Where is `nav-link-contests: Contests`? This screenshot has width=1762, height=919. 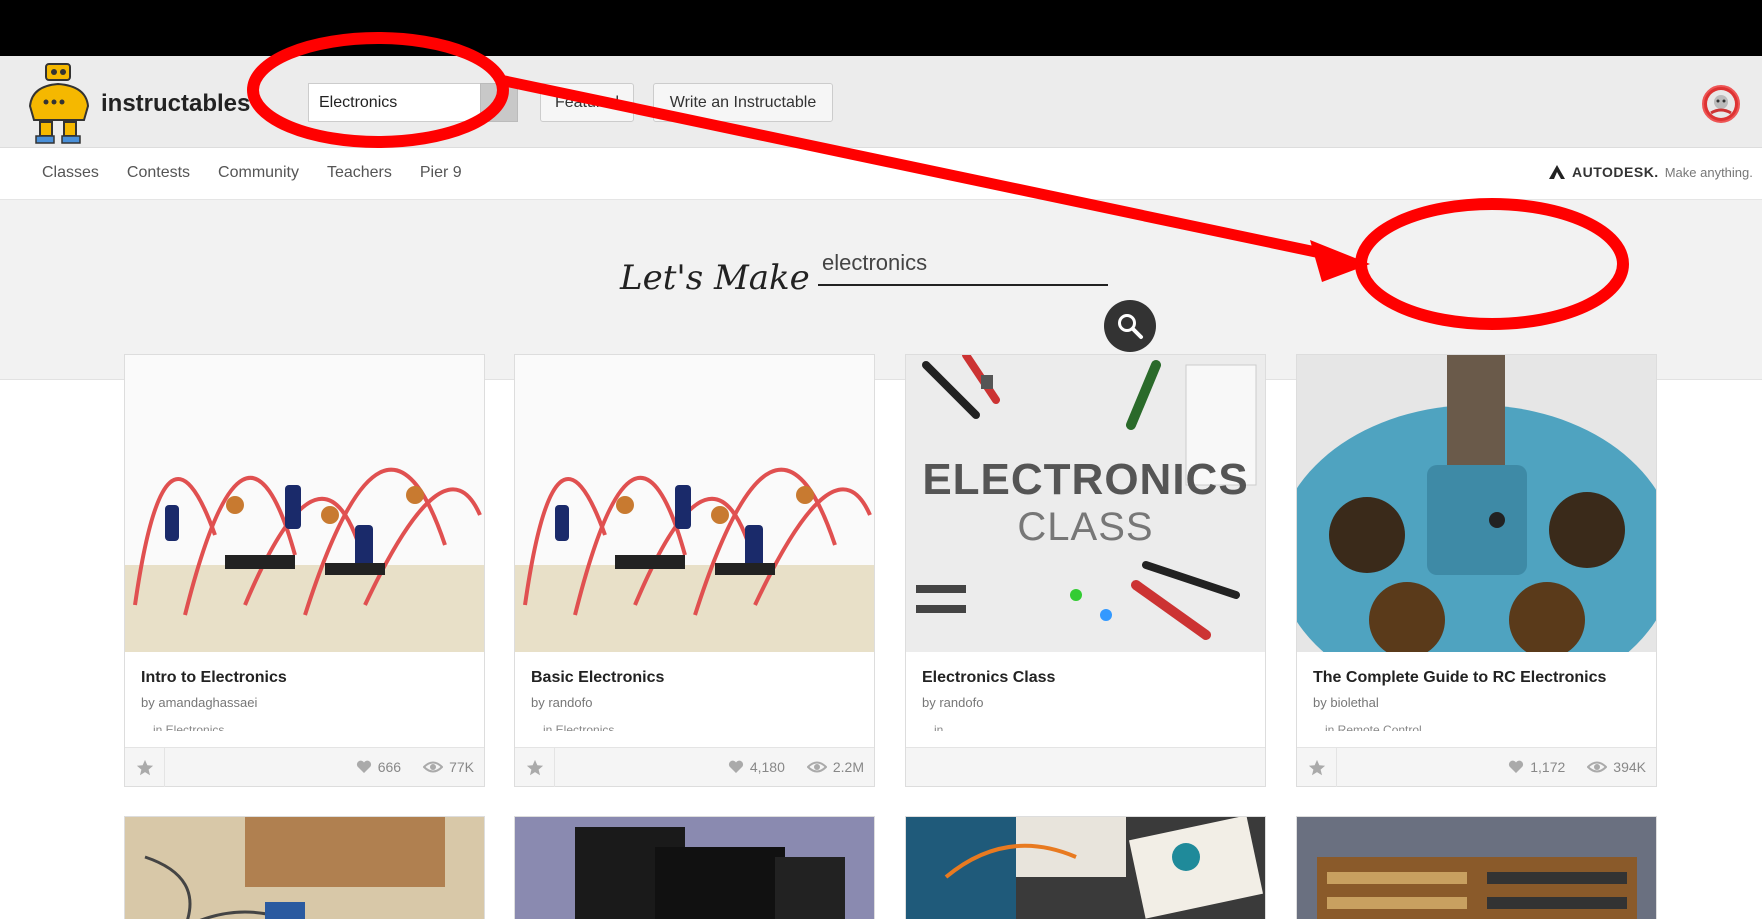
nav-link-contests: Contests is located at coordinates (158, 173).